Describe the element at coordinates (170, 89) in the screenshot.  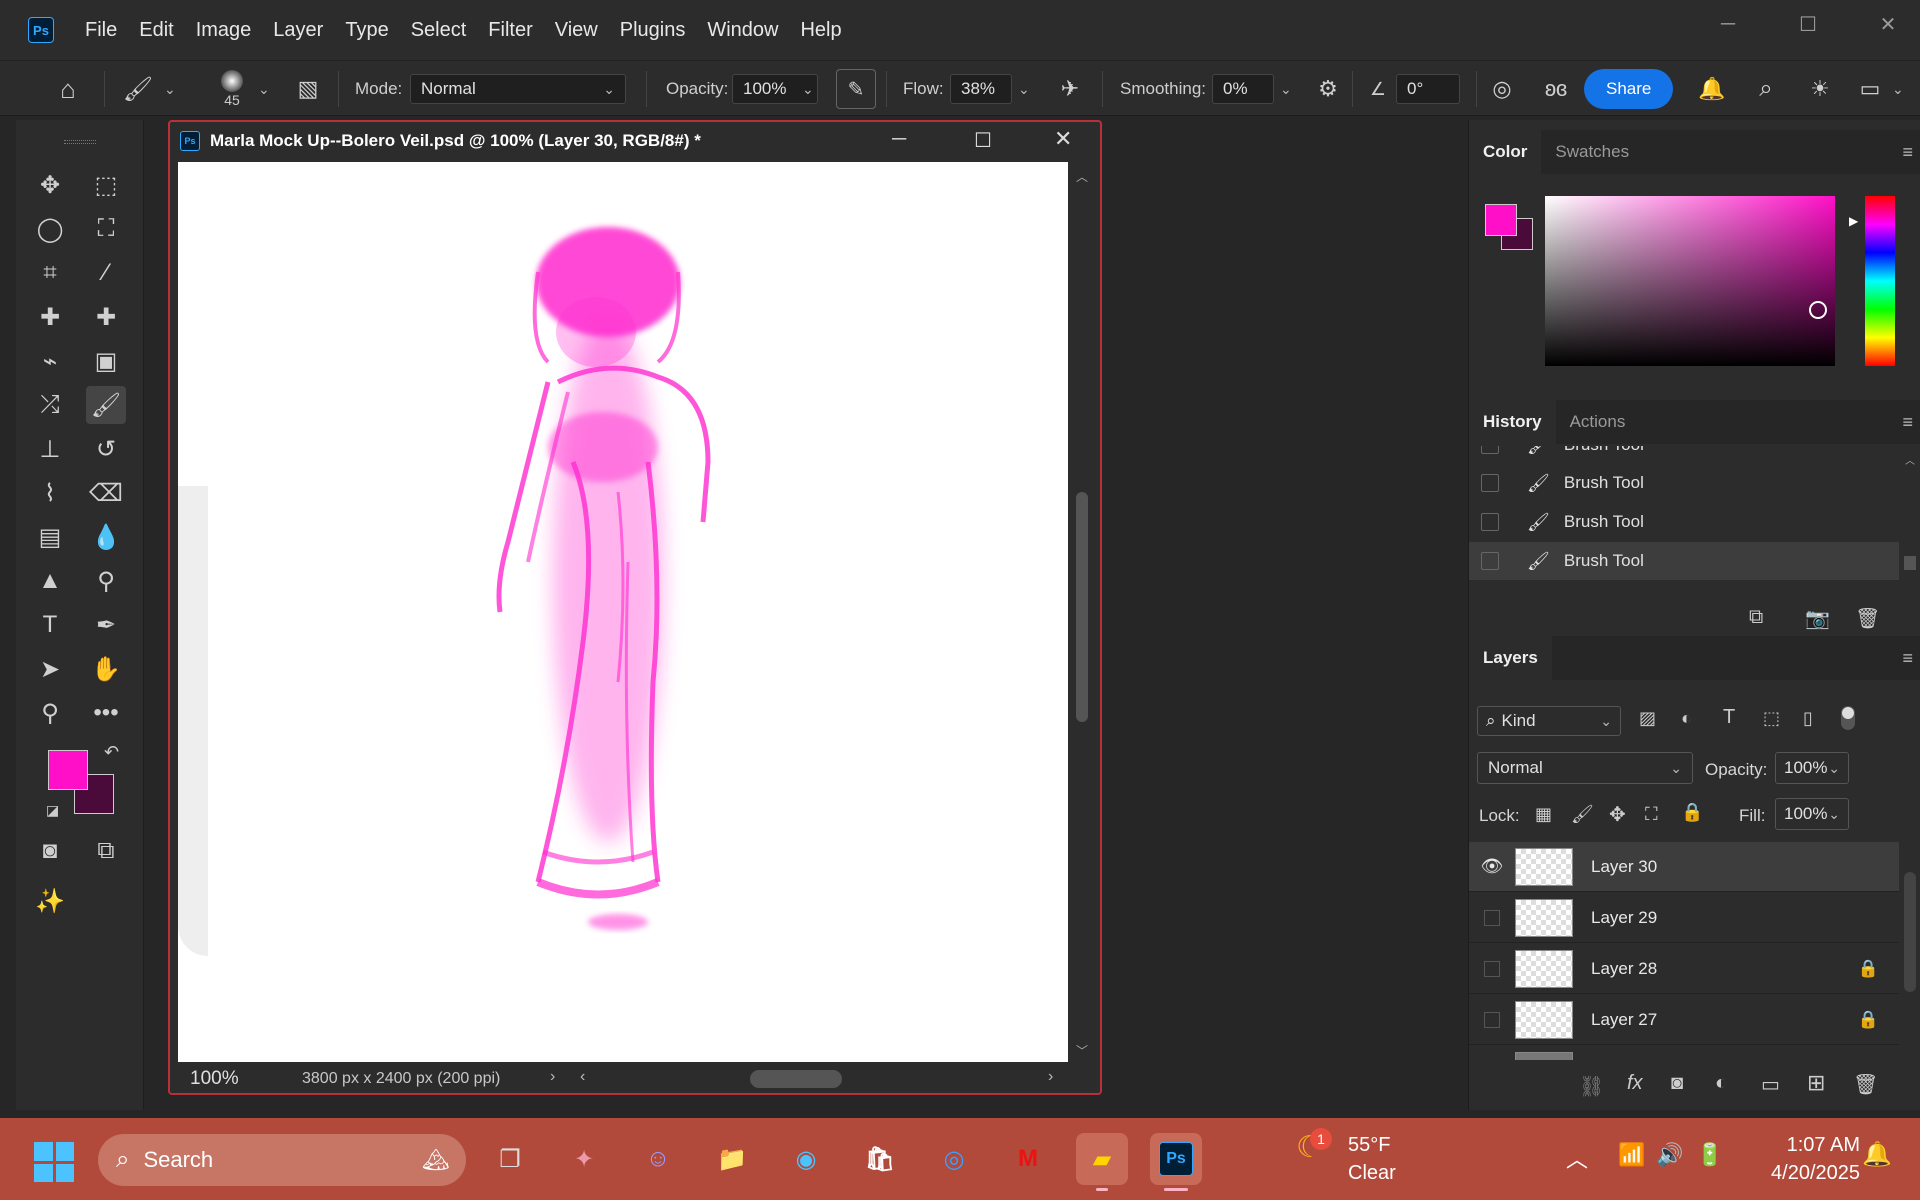
I see `brush-preset-chevron-icon: ⌄` at that location.